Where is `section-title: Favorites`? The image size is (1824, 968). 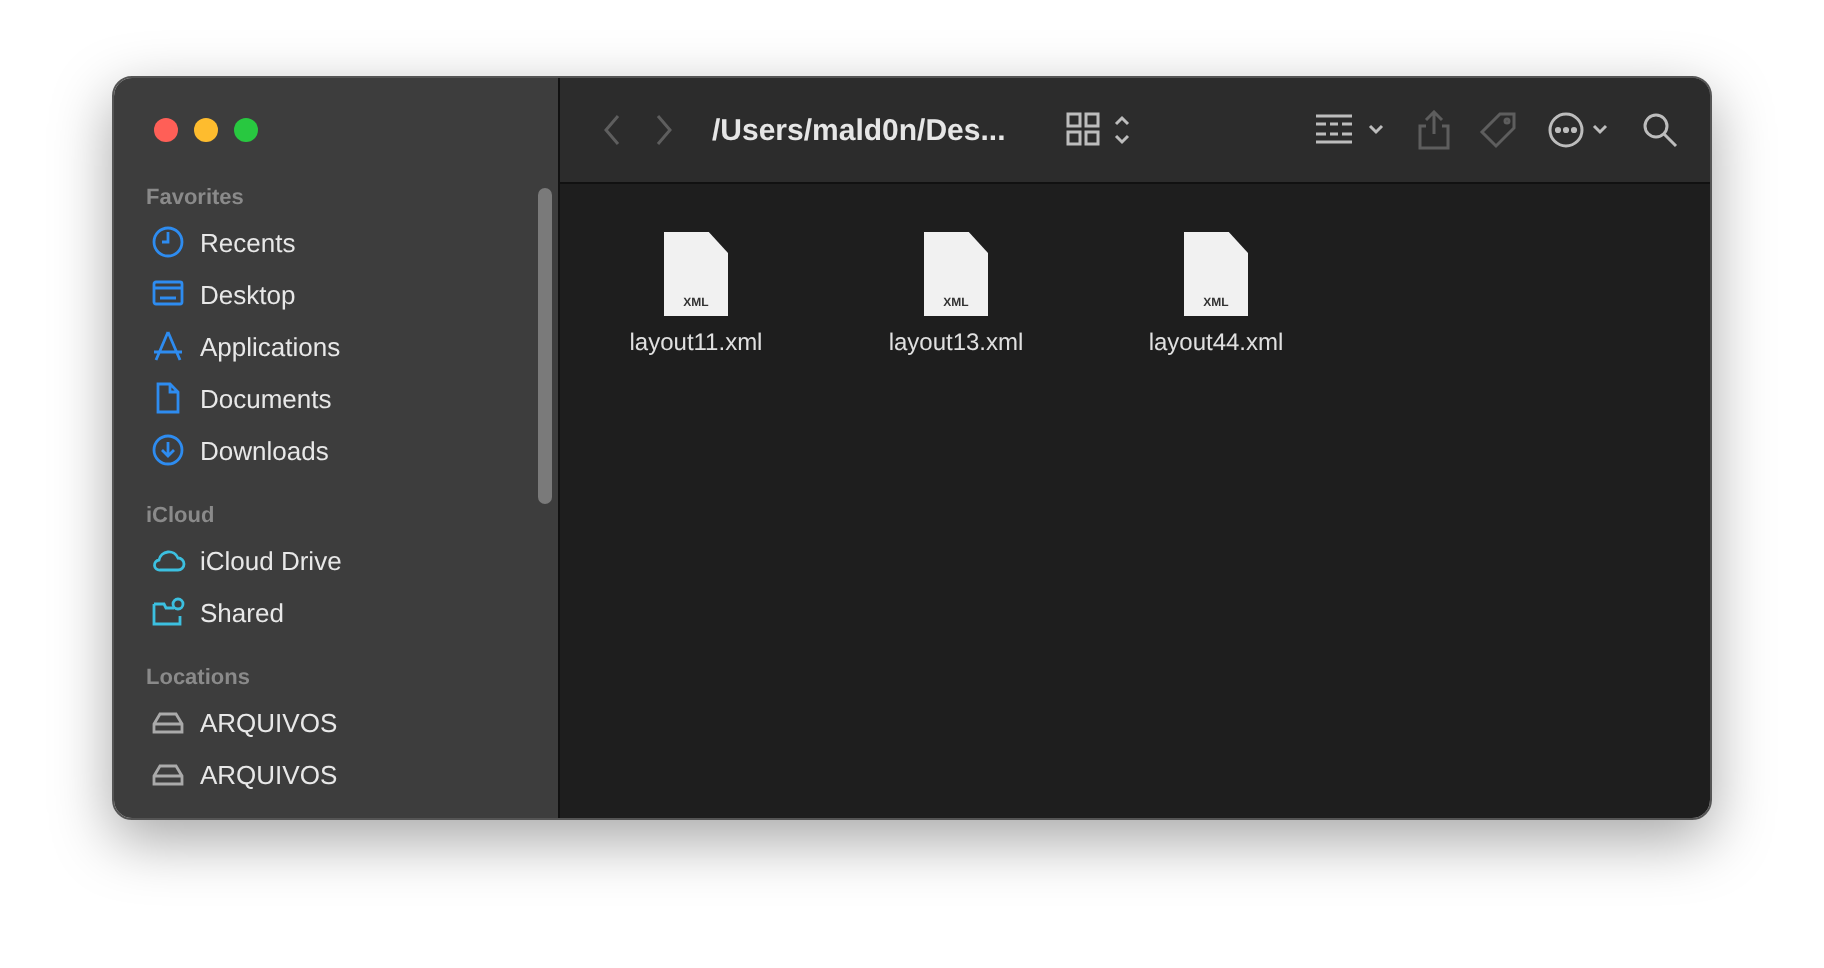 section-title: Favorites is located at coordinates (195, 199).